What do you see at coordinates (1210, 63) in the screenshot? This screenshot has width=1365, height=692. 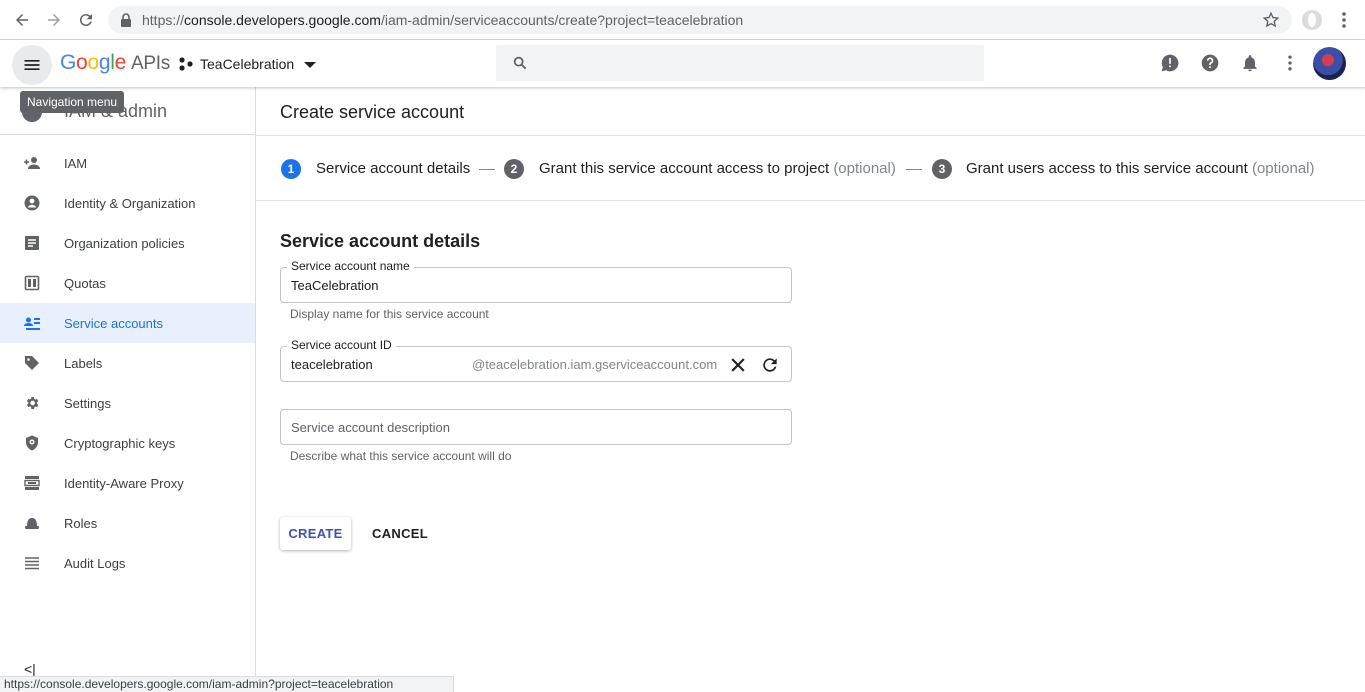 I see `help-icon` at bounding box center [1210, 63].